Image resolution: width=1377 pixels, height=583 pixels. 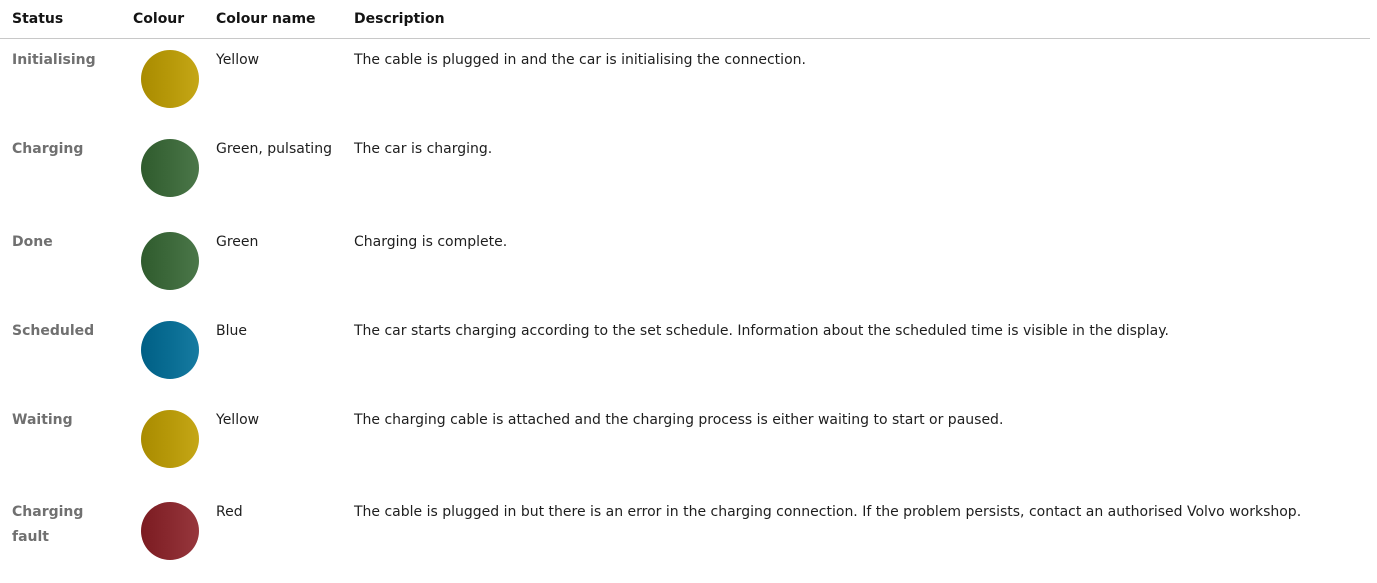 What do you see at coordinates (53, 331) in the screenshot?
I see `status-label: Scheduled` at bounding box center [53, 331].